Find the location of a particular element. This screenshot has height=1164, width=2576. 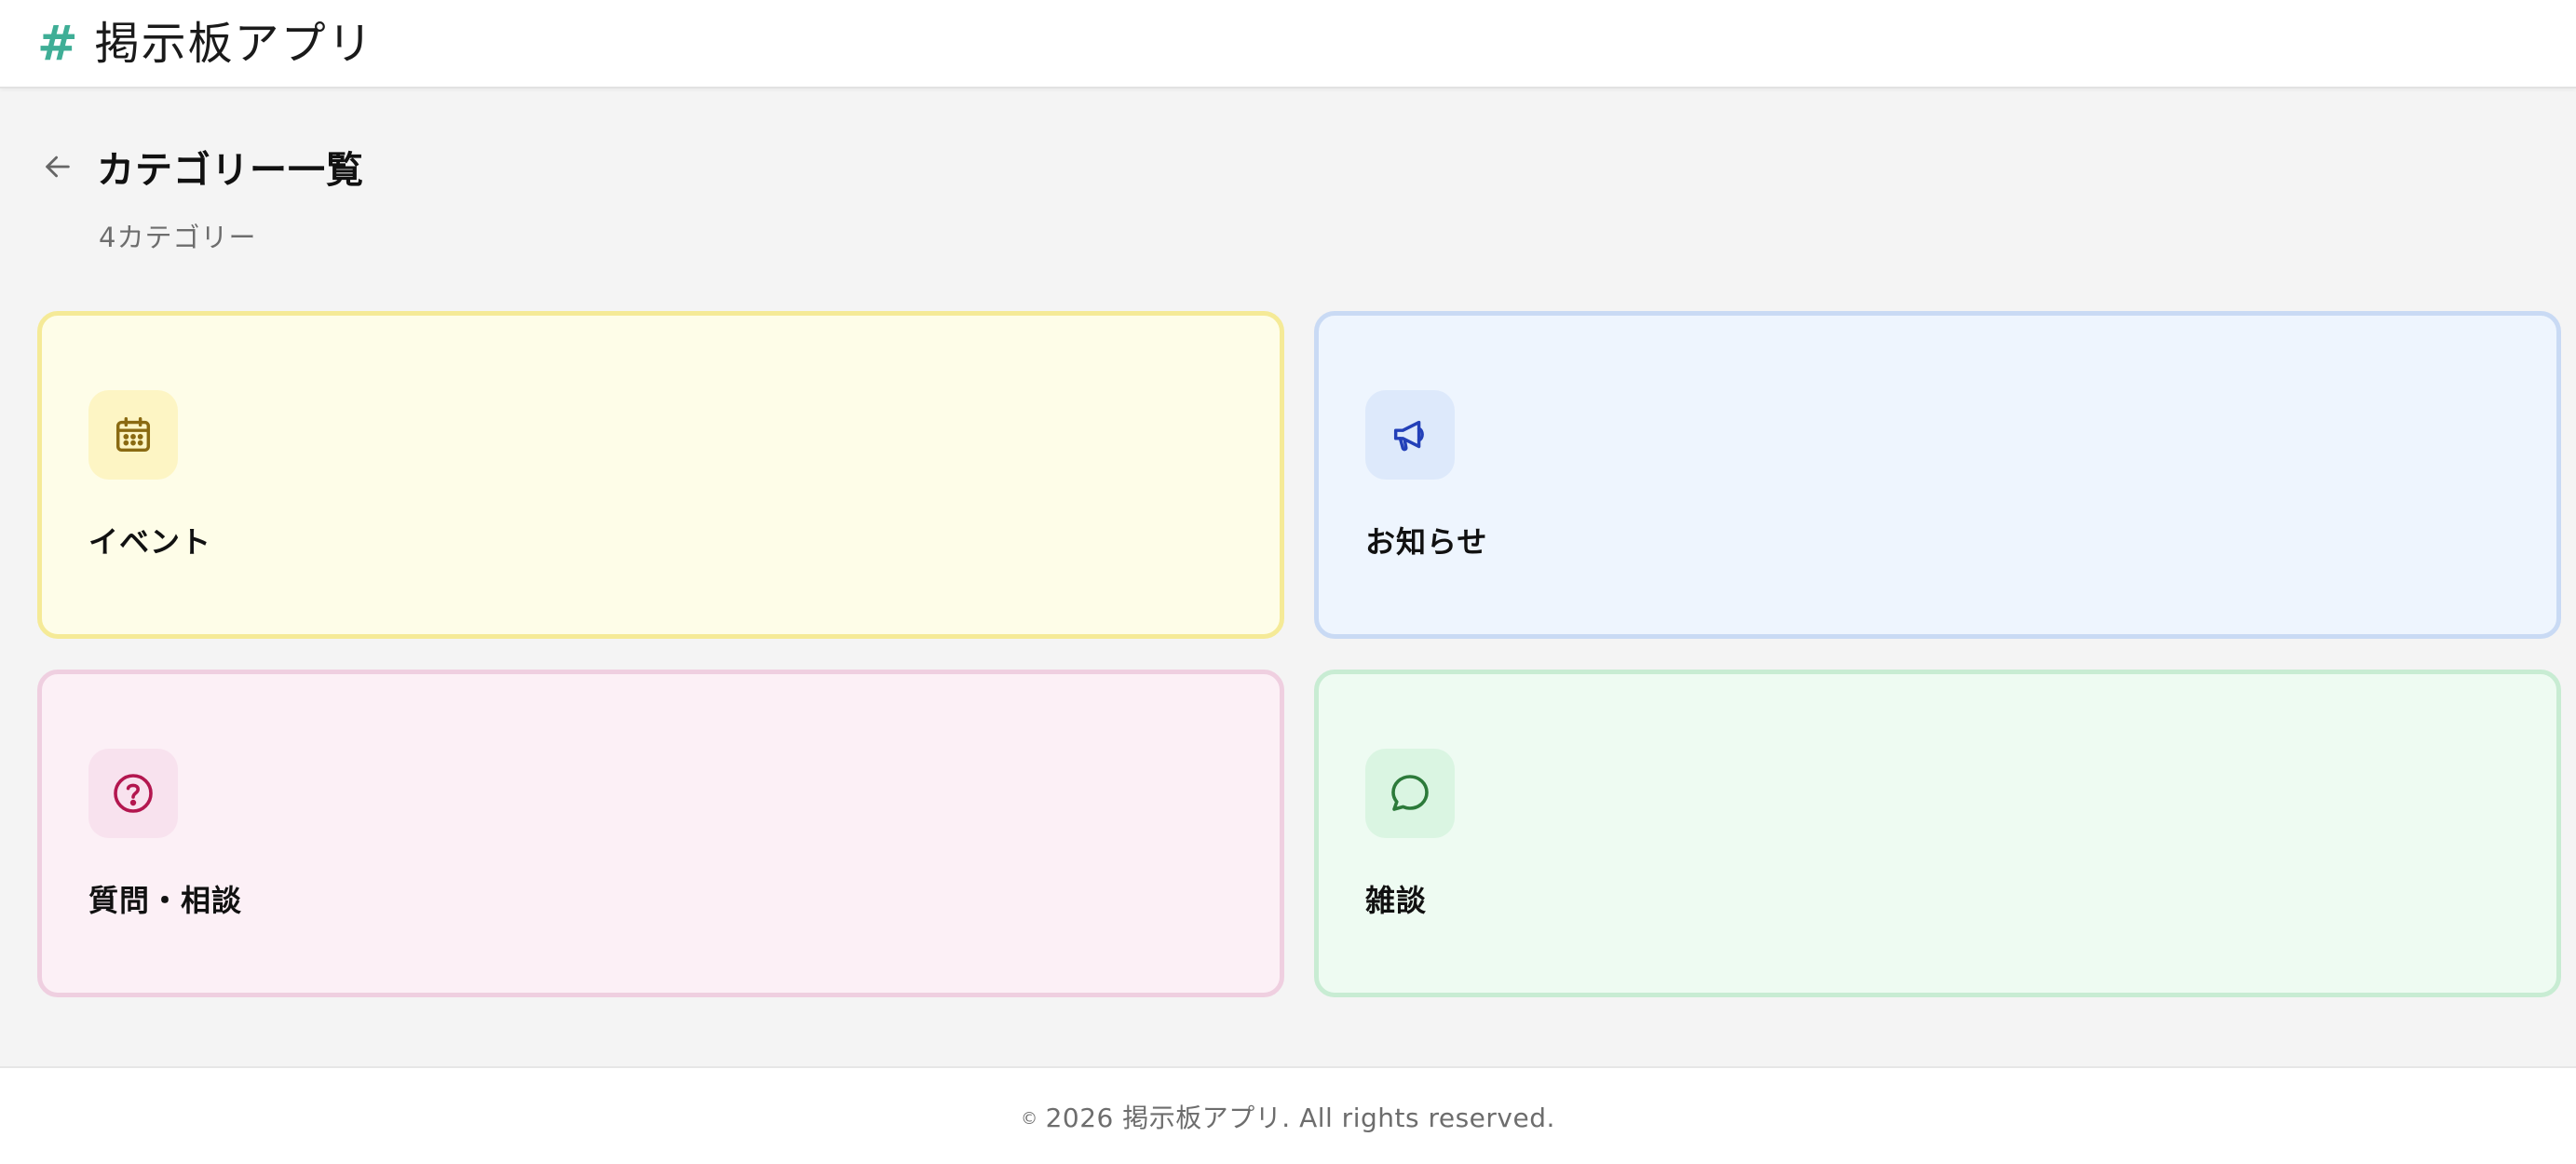

app-header: # 掲示板アプリ is located at coordinates (1288, 44).